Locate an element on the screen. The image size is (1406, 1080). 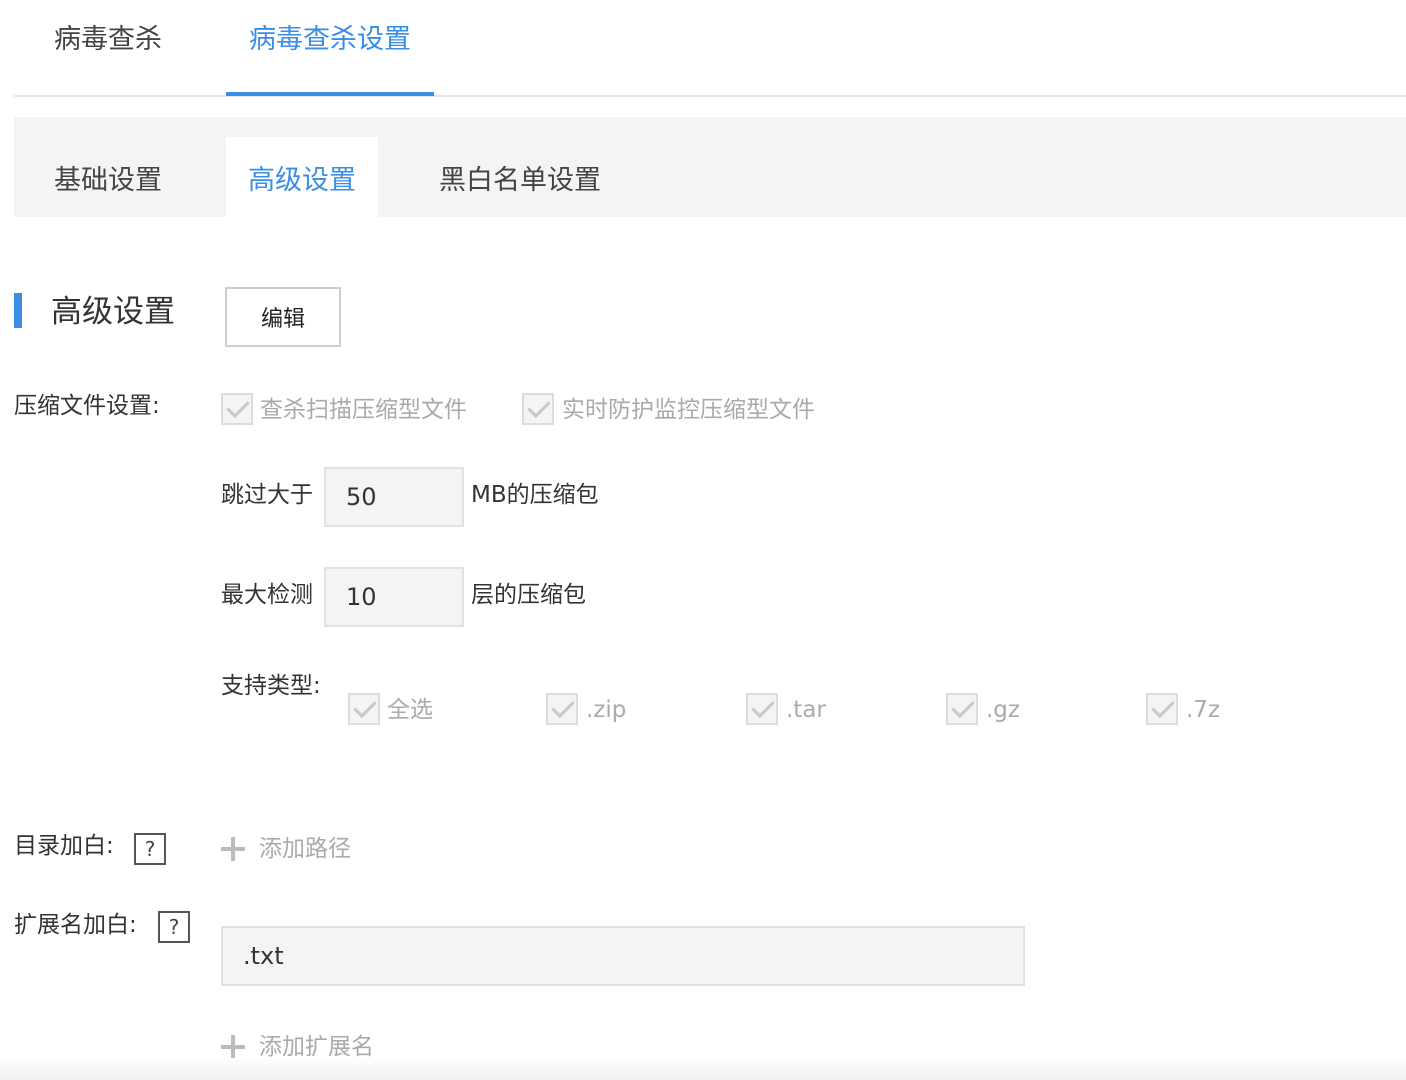
dir-whitelist-help-icon: ? is located at coordinates (150, 849).